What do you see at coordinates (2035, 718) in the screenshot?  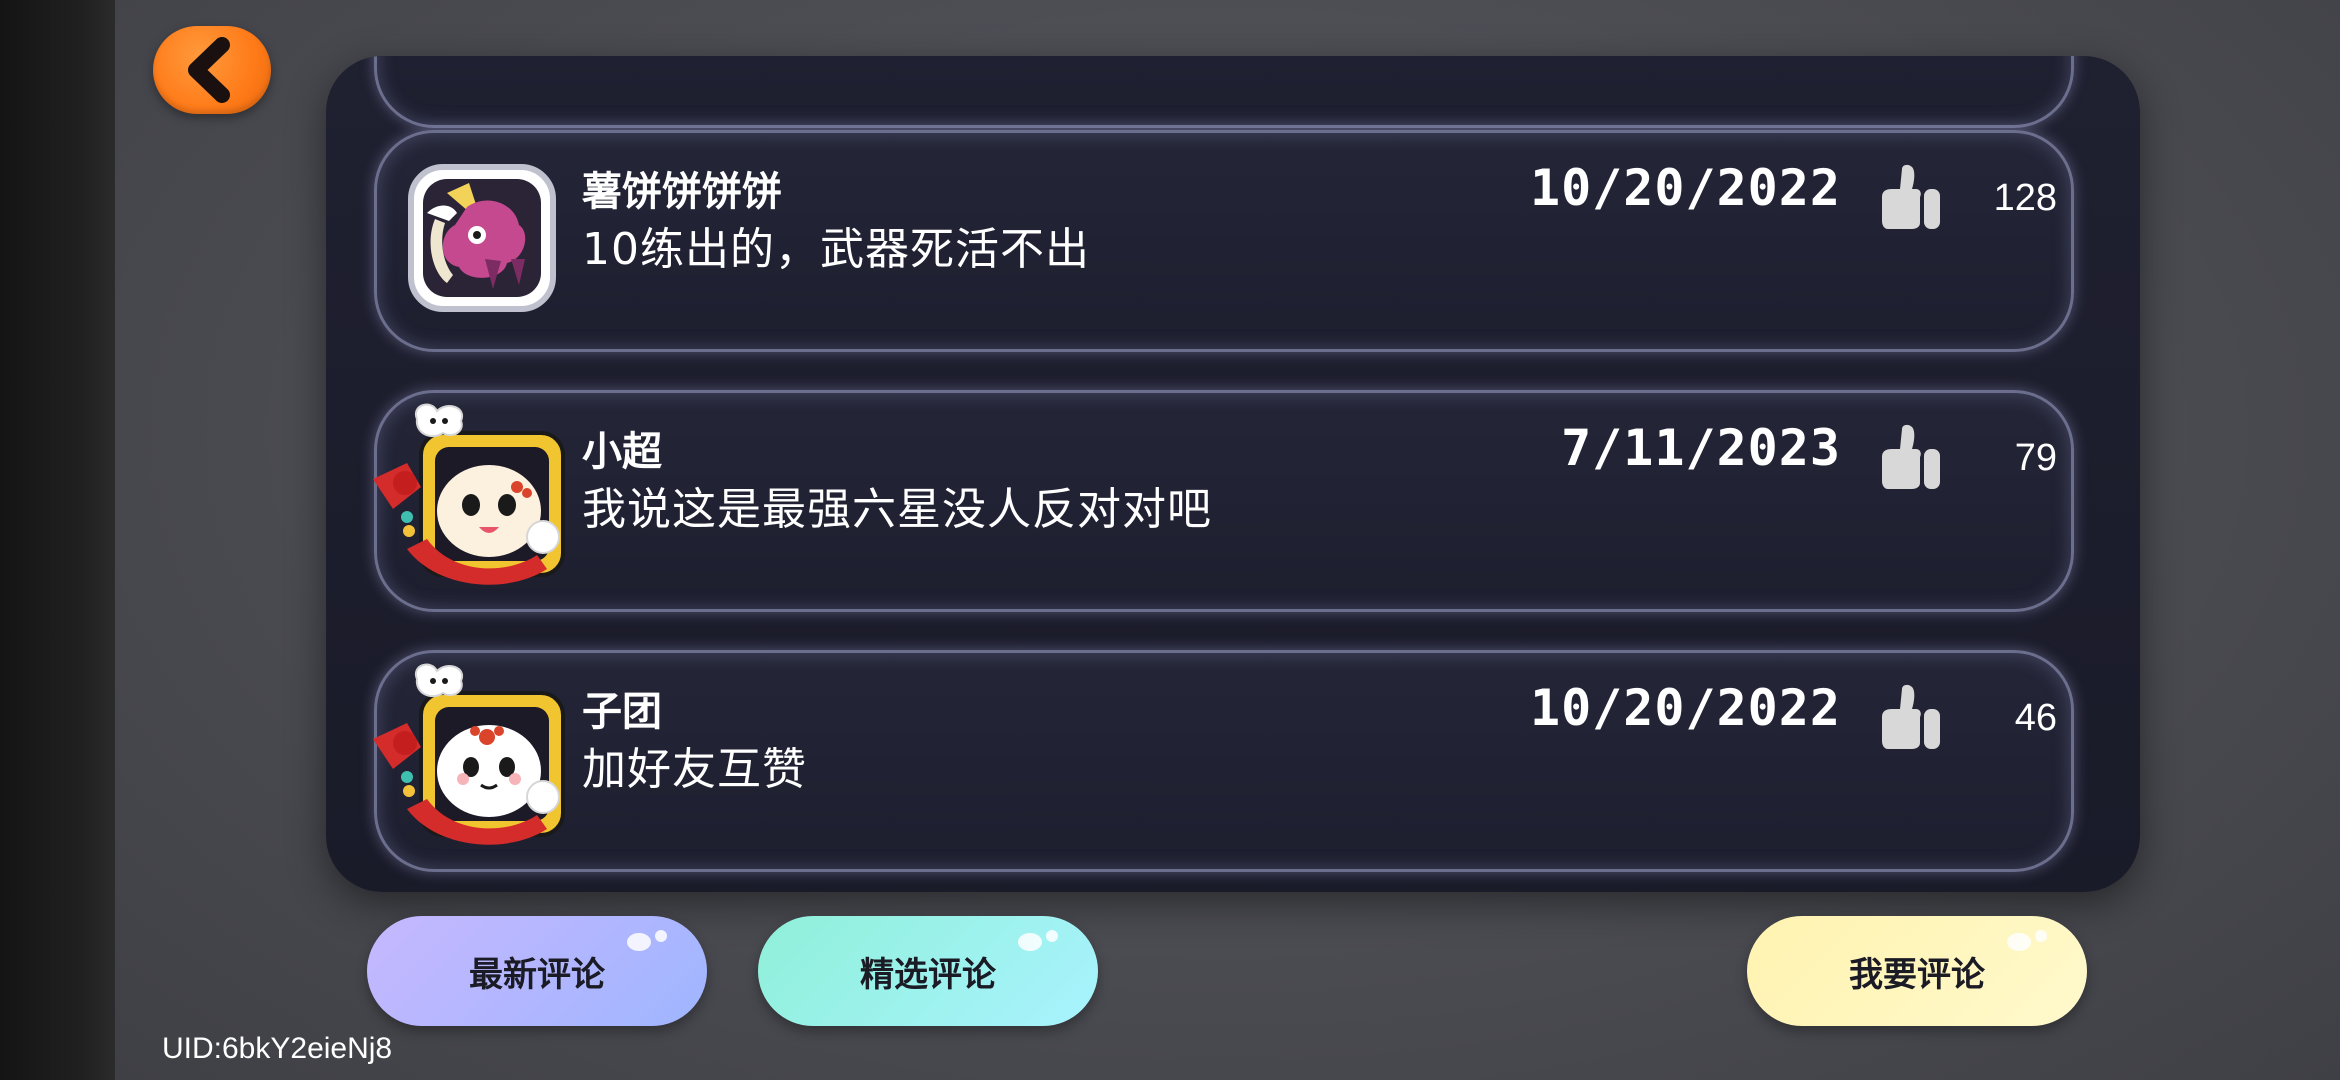 I see `like-count: 46` at bounding box center [2035, 718].